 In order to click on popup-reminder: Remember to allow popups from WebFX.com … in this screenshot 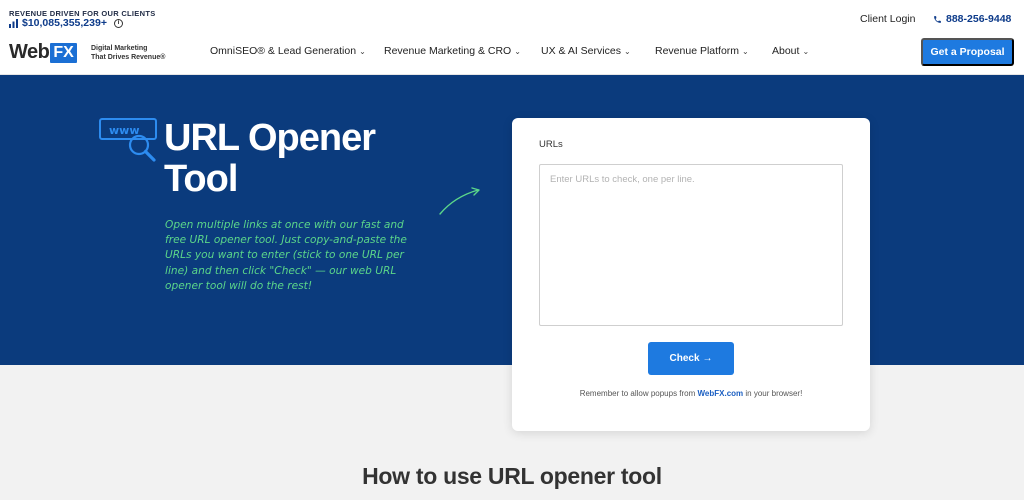, I will do `click(691, 393)`.